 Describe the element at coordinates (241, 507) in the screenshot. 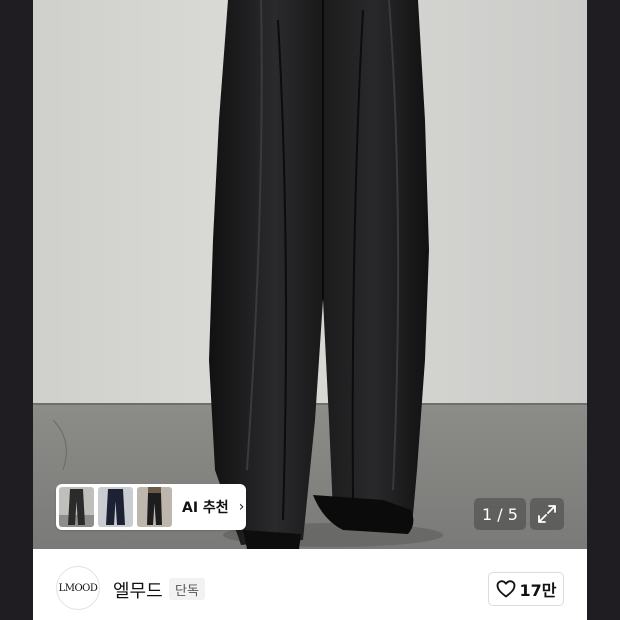

I see `chevron-right-icon: ›` at that location.